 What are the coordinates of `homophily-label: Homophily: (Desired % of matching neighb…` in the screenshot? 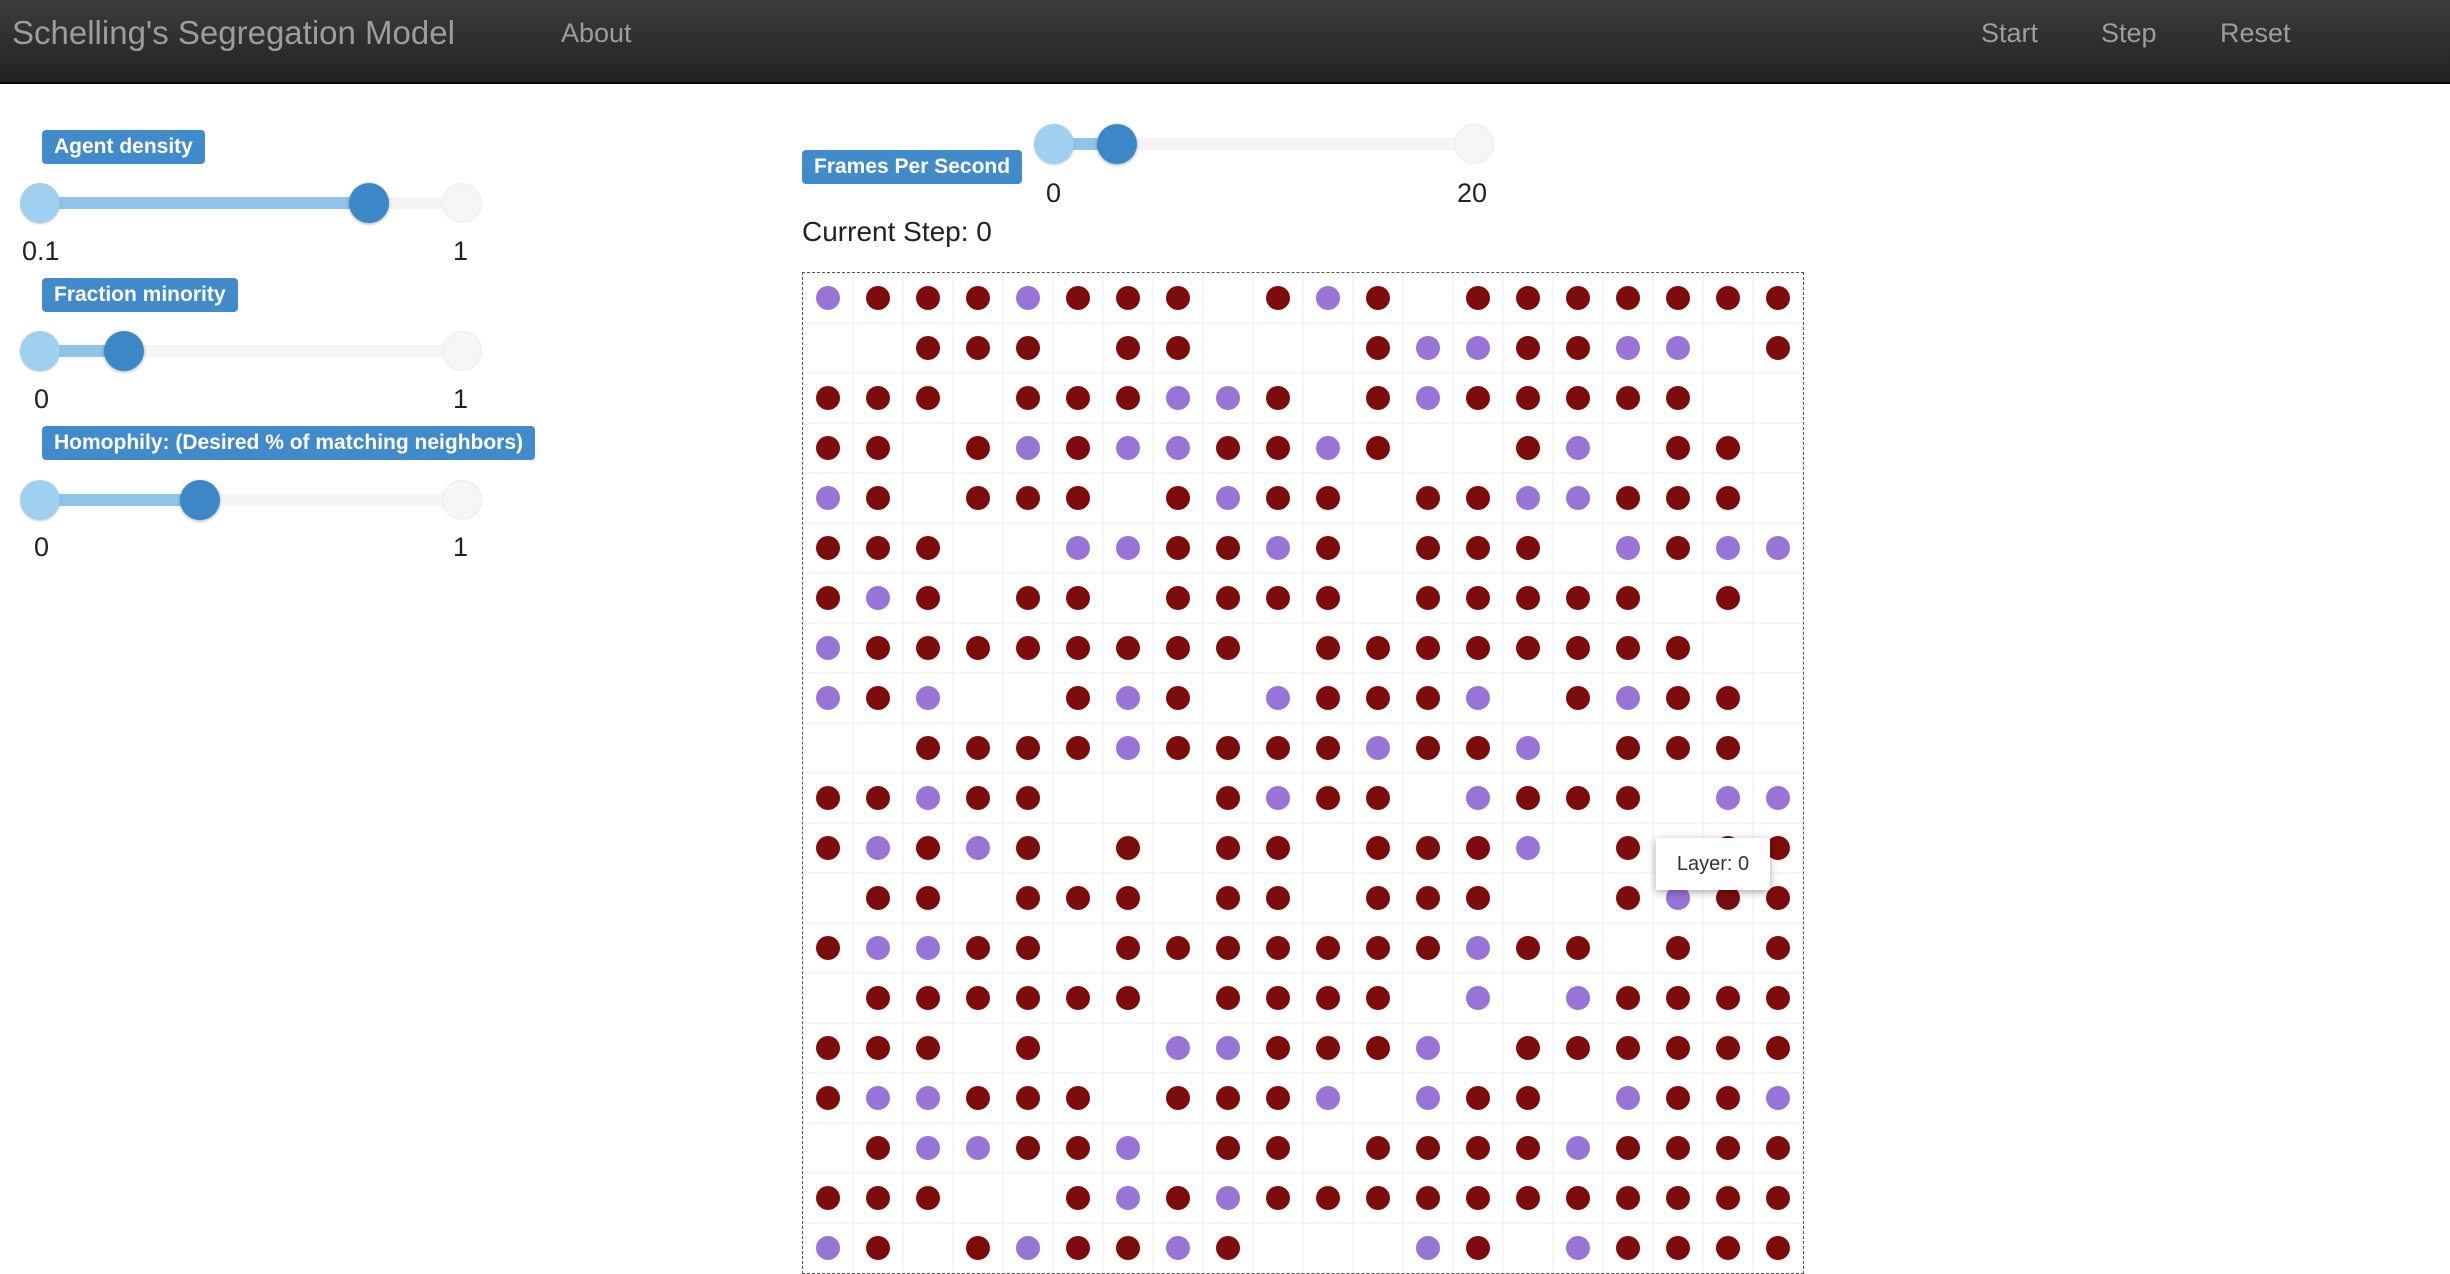 It's located at (289, 443).